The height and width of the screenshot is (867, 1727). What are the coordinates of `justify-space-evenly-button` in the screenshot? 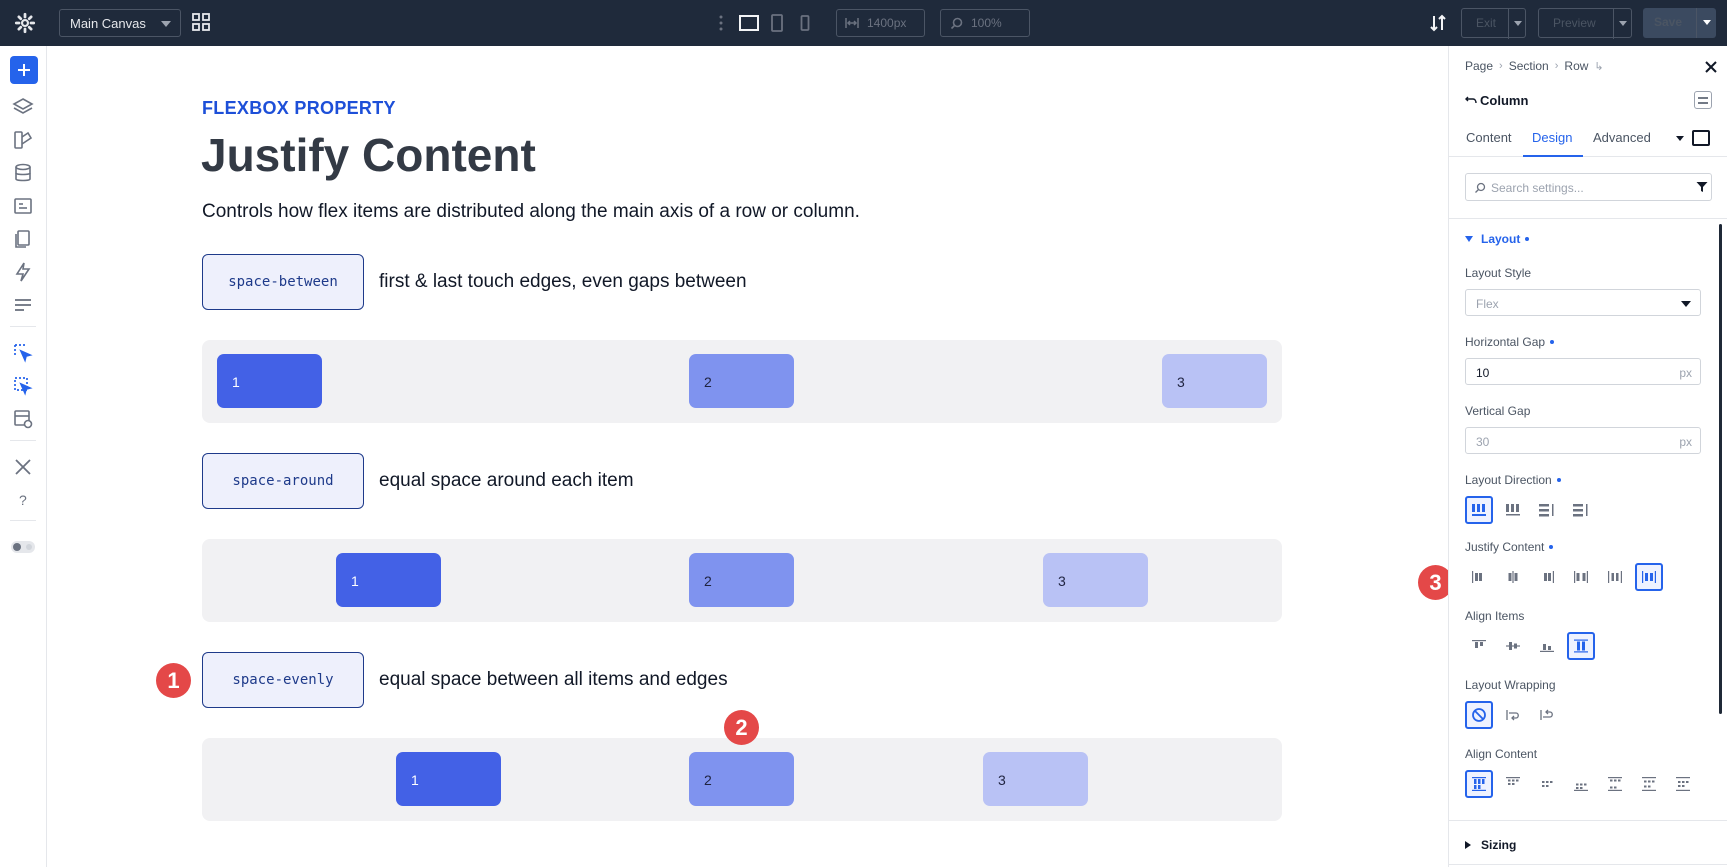 It's located at (1649, 577).